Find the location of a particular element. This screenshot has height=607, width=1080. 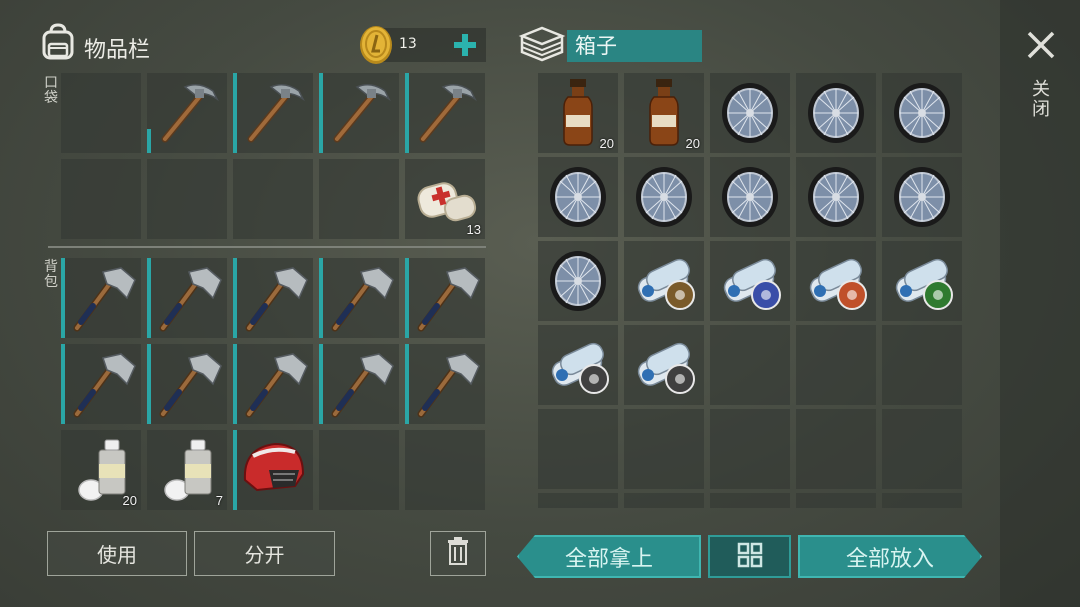

section-divider is located at coordinates (267, 247).